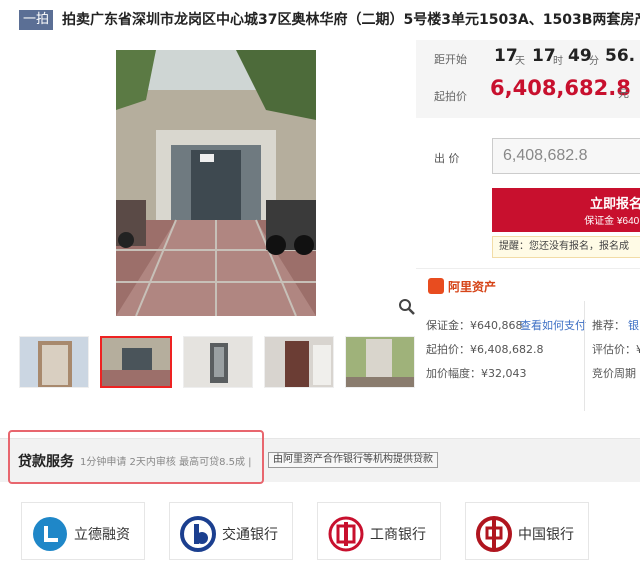  Describe the element at coordinates (447, 158) in the screenshot. I see `bid-label: 出 价` at that location.